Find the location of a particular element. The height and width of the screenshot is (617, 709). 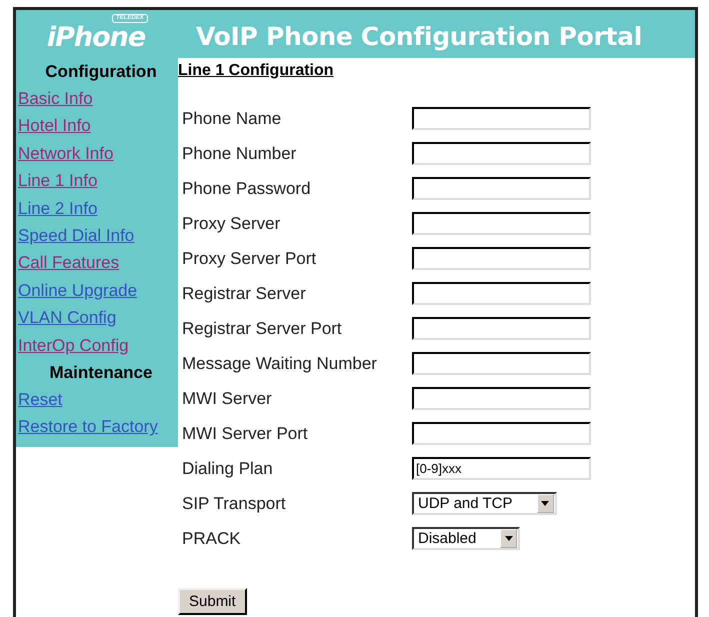

sidebar-link: Network Info is located at coordinates (65, 154).